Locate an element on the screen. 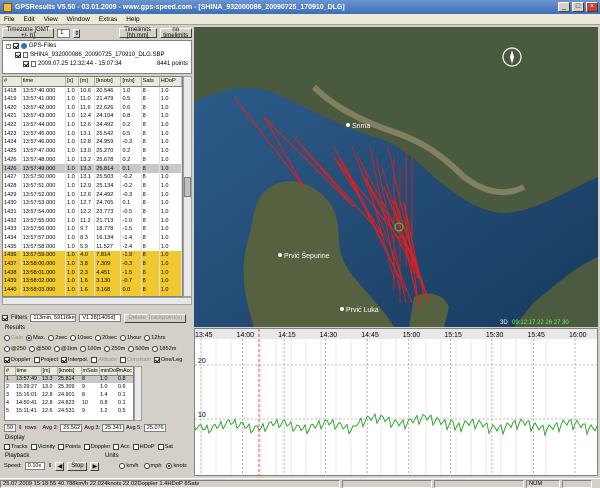 This screenshot has width=600, height=488. track-column-header: HDoP is located at coordinates (170, 82).